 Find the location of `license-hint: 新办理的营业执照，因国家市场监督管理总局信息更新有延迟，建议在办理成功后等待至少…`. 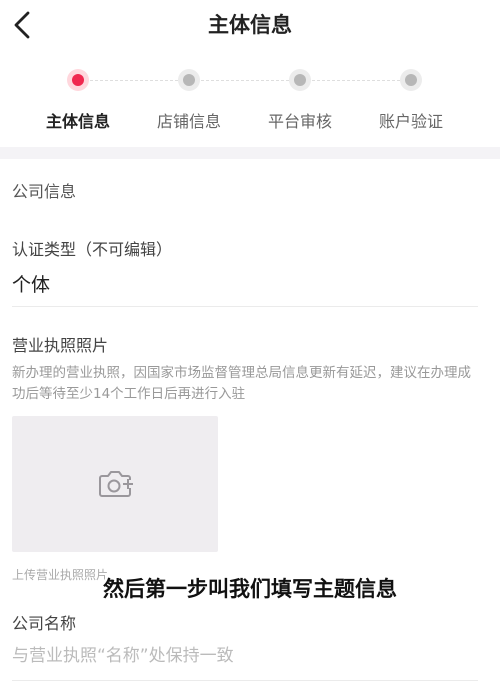

license-hint: 新办理的营业执照，因国家市场监督管理总局信息更新有延迟，建议在办理成功后等待至少… is located at coordinates (241, 383).